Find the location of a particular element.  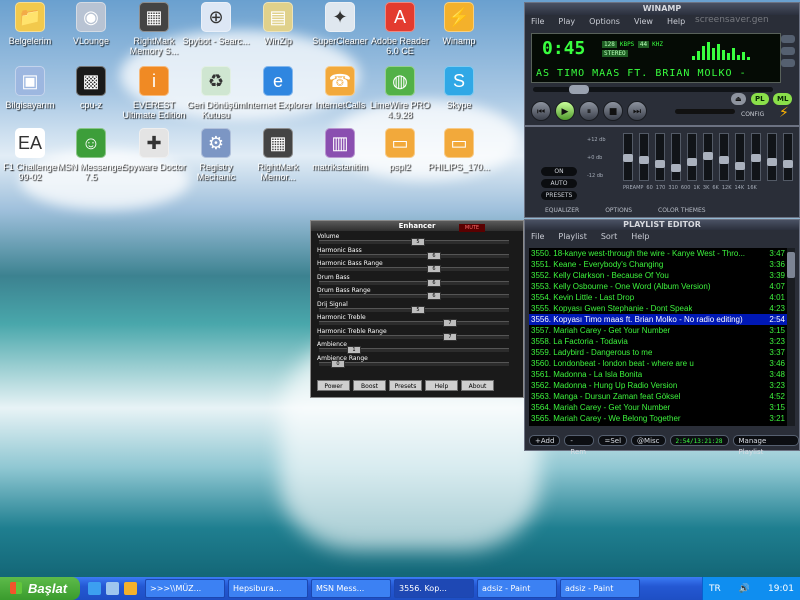

select-button: =Sel is located at coordinates (613, 440).